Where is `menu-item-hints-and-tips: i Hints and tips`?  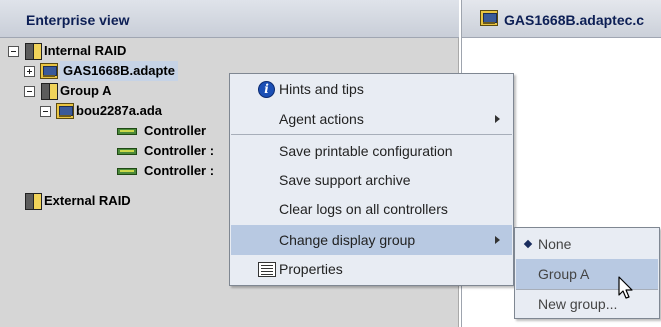 menu-item-hints-and-tips: i Hints and tips is located at coordinates (371, 89).